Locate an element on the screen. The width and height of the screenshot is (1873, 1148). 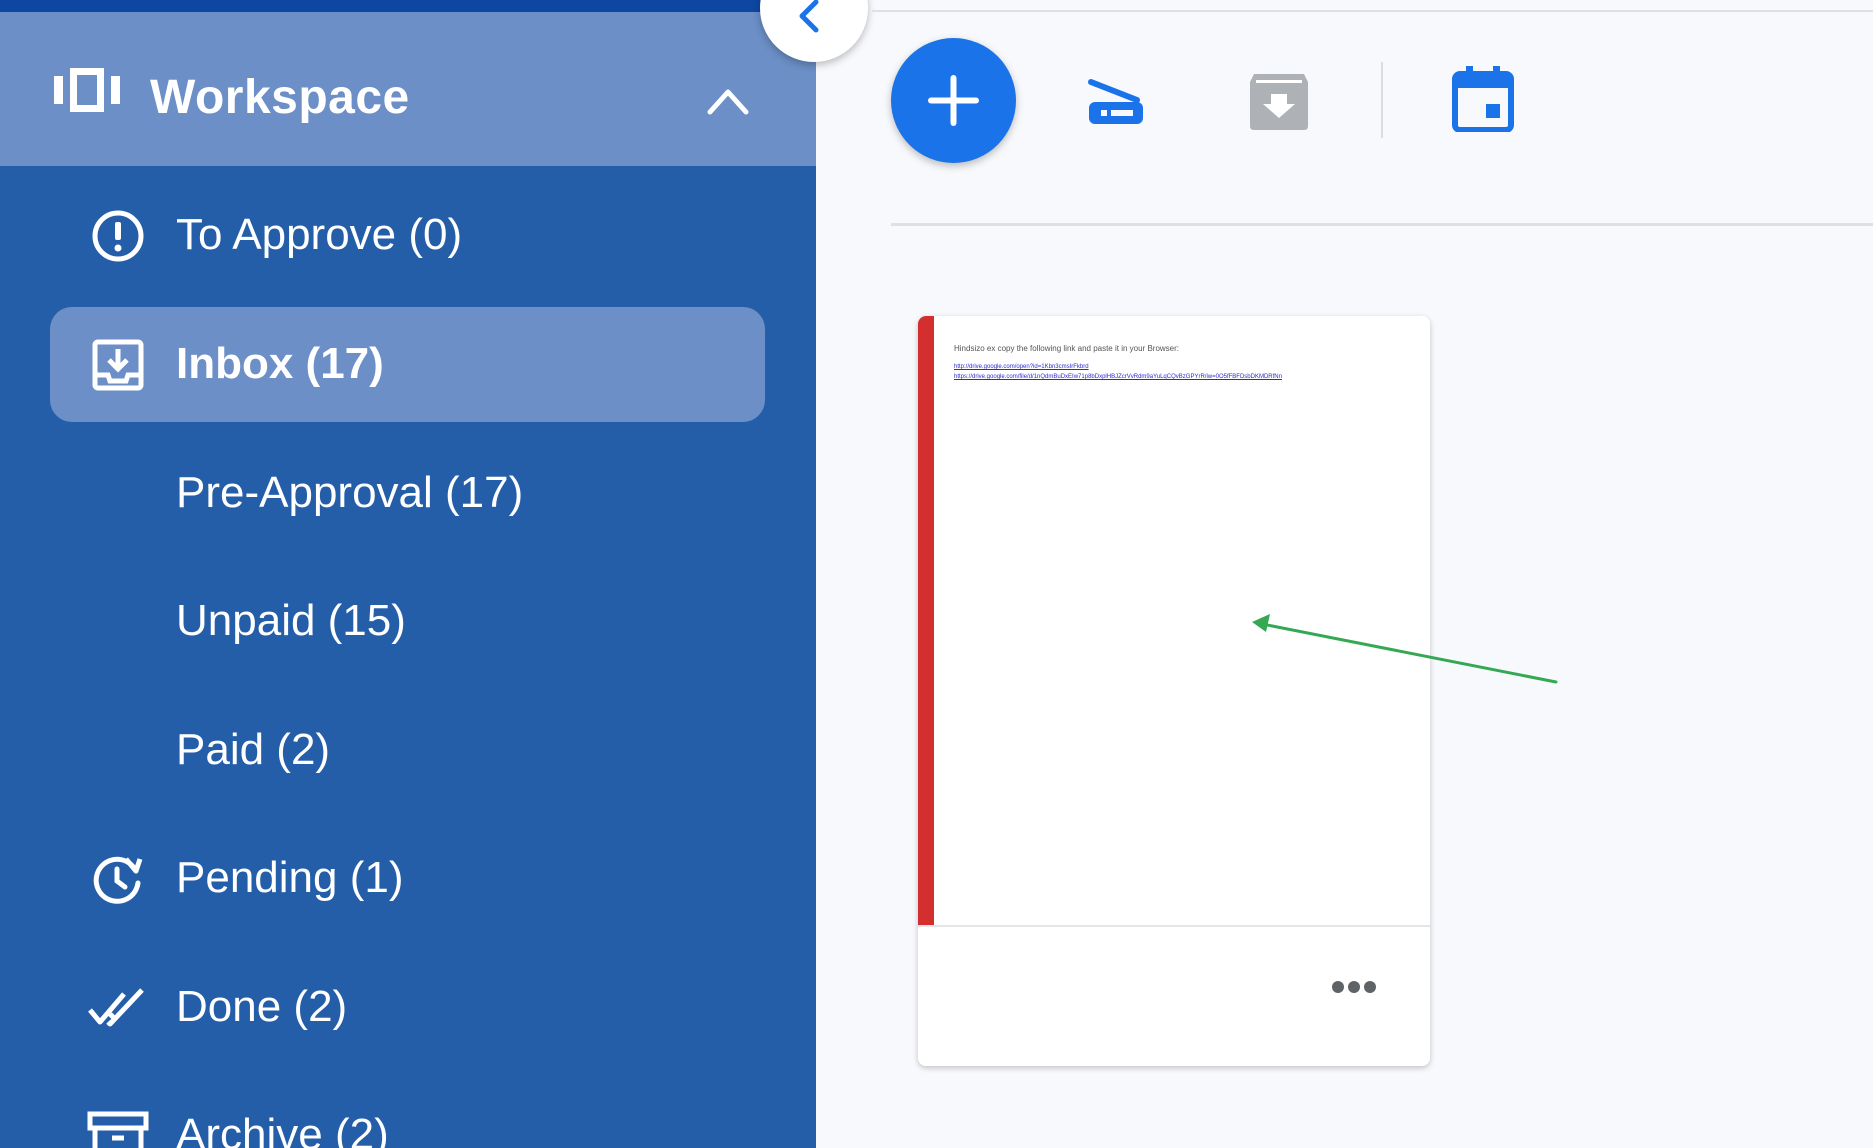
clock-refresh-icon is located at coordinates (118, 880).